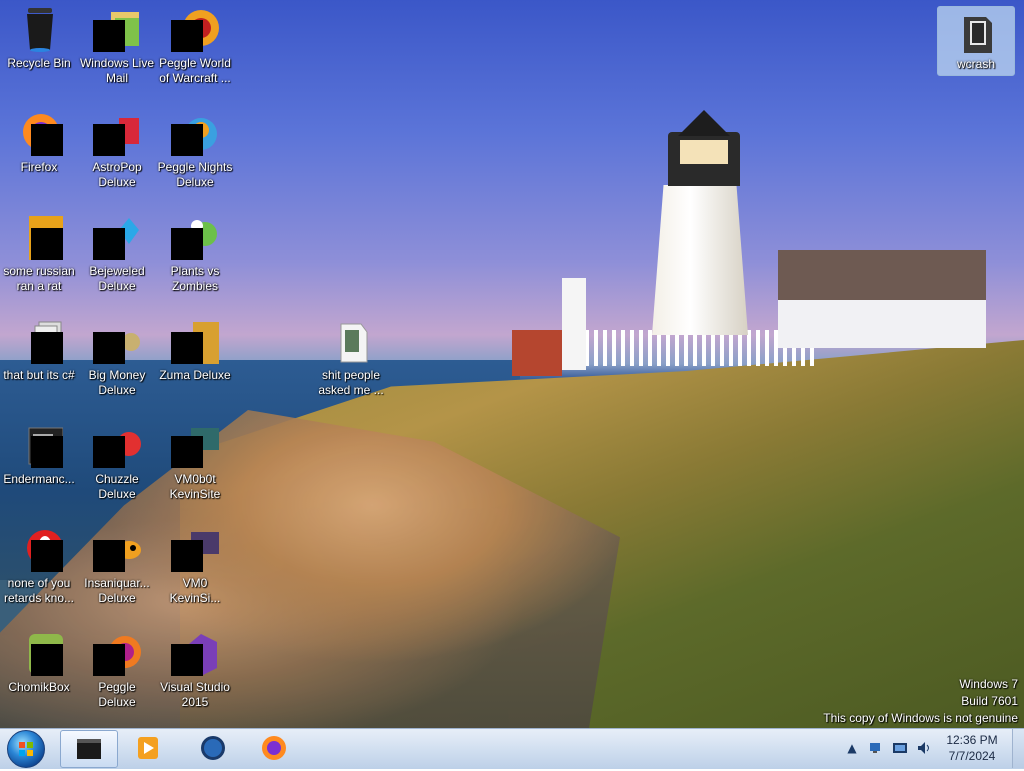 This screenshot has width=1024, height=771. I want to click on desktop-icon-label: Peggle Nights Deluxe, so click(195, 174).